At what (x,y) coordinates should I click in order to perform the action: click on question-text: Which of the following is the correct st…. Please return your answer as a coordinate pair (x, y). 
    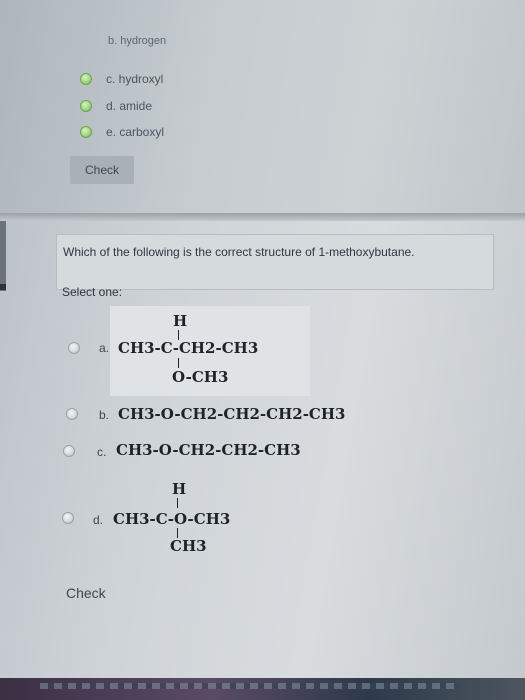
    Looking at the image, I should click on (239, 252).